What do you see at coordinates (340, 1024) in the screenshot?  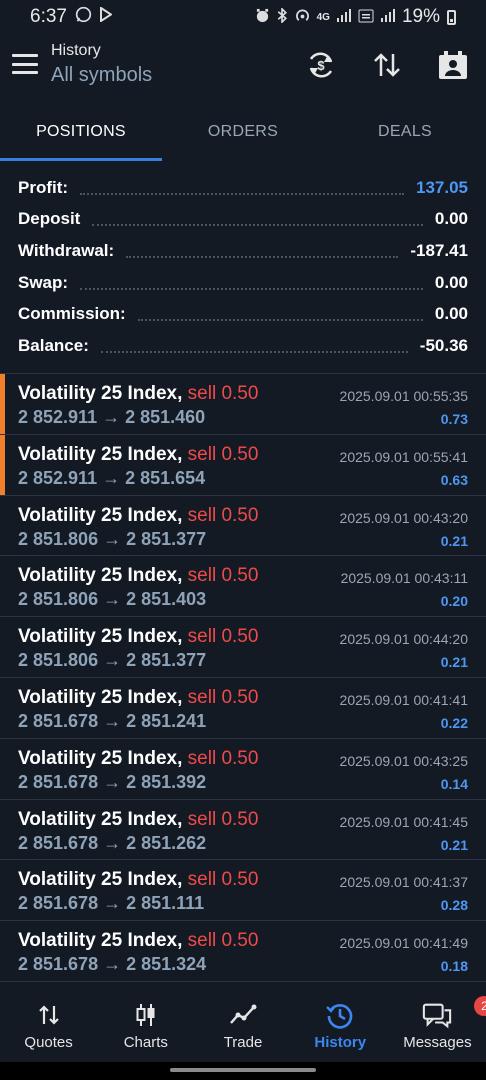 I see `nav-history: History` at bounding box center [340, 1024].